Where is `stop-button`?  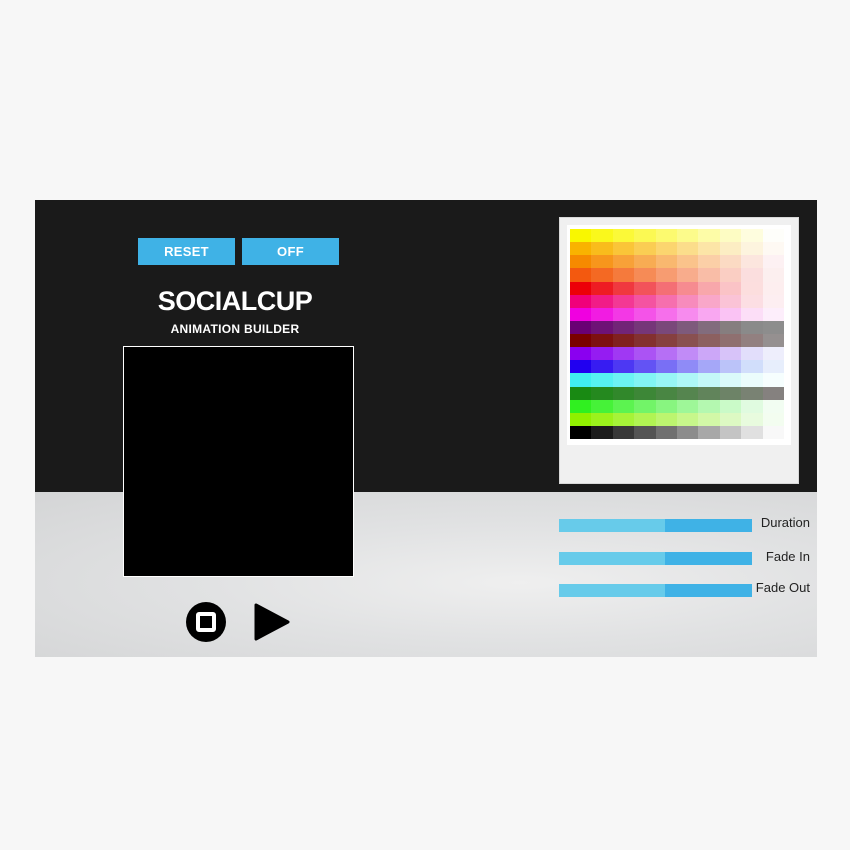
stop-button is located at coordinates (206, 622).